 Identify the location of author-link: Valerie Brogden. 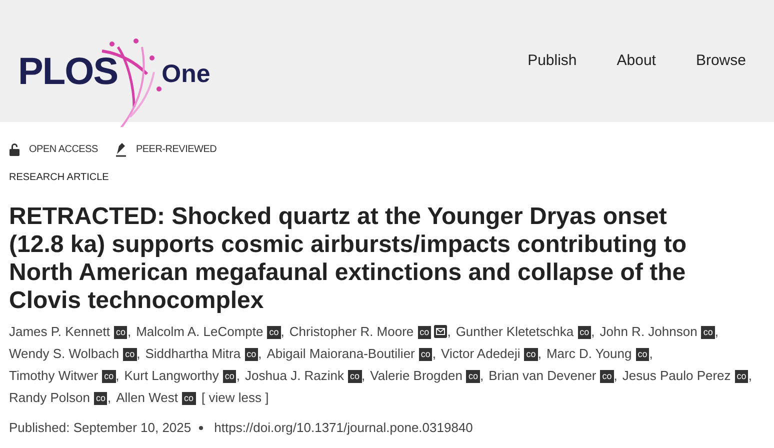
(416, 375).